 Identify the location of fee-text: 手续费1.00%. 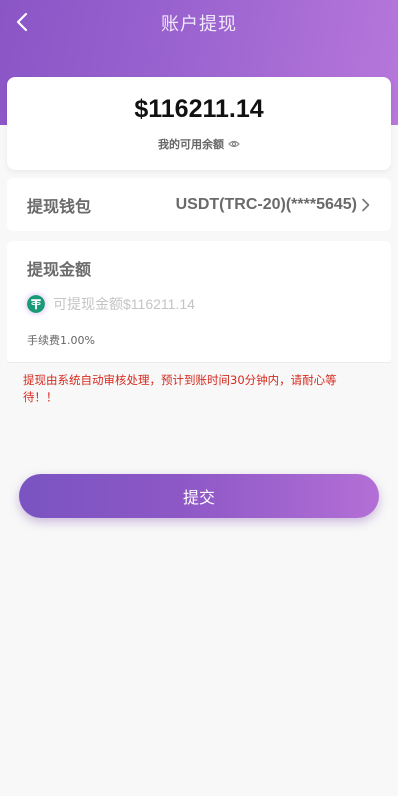
(61, 340).